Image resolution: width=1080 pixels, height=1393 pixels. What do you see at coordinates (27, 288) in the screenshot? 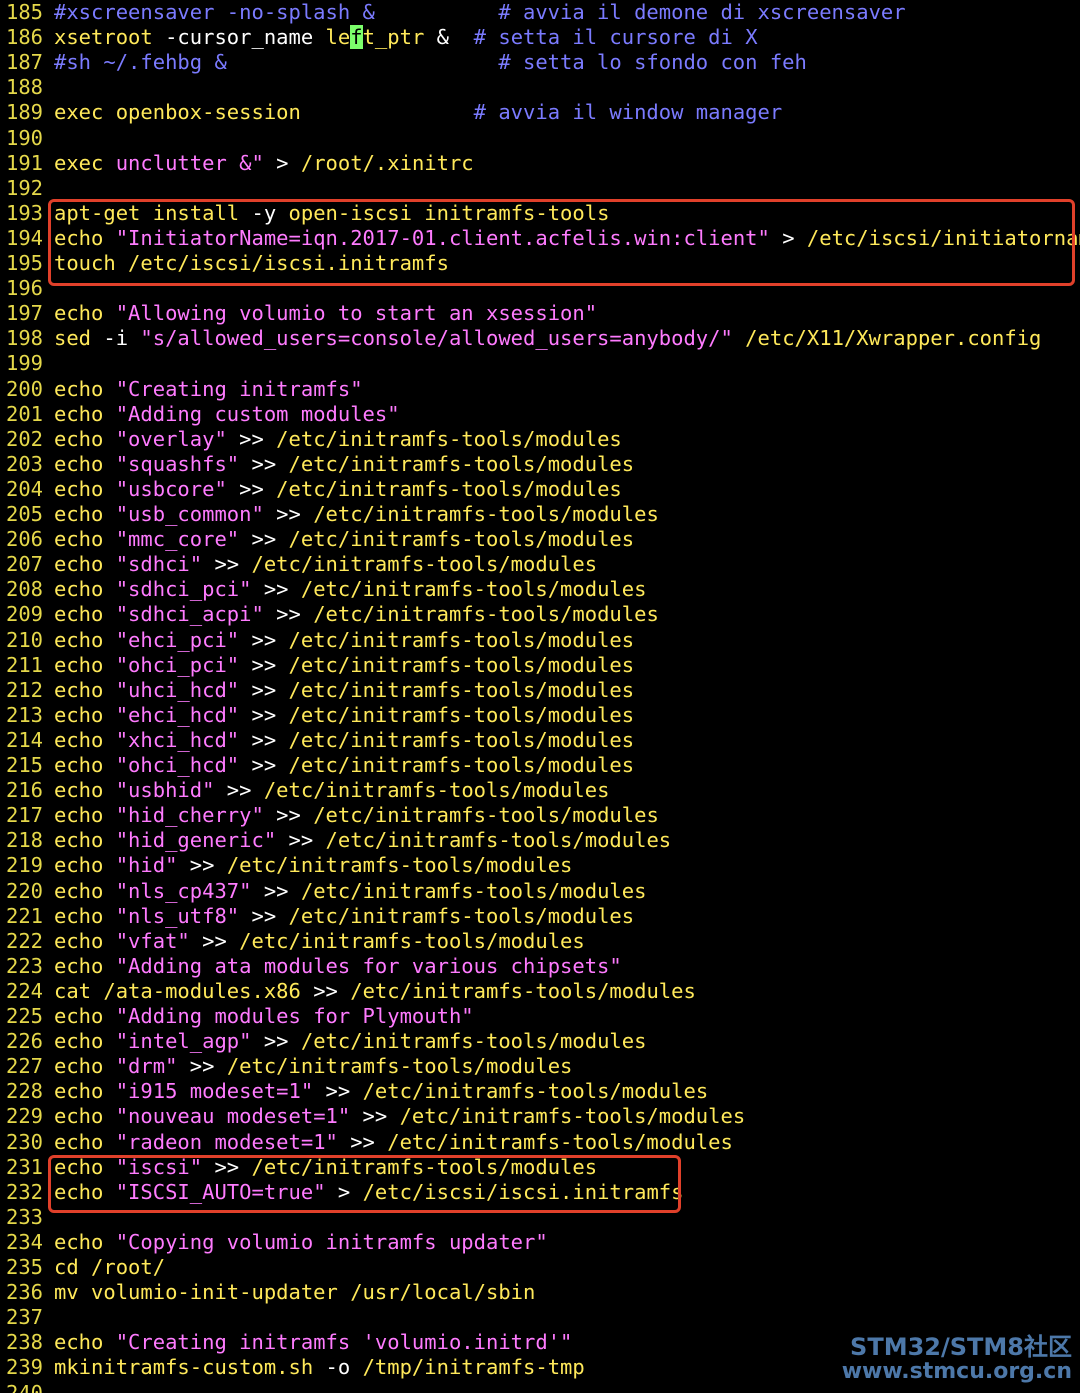
I see `code-line: 196` at bounding box center [27, 288].